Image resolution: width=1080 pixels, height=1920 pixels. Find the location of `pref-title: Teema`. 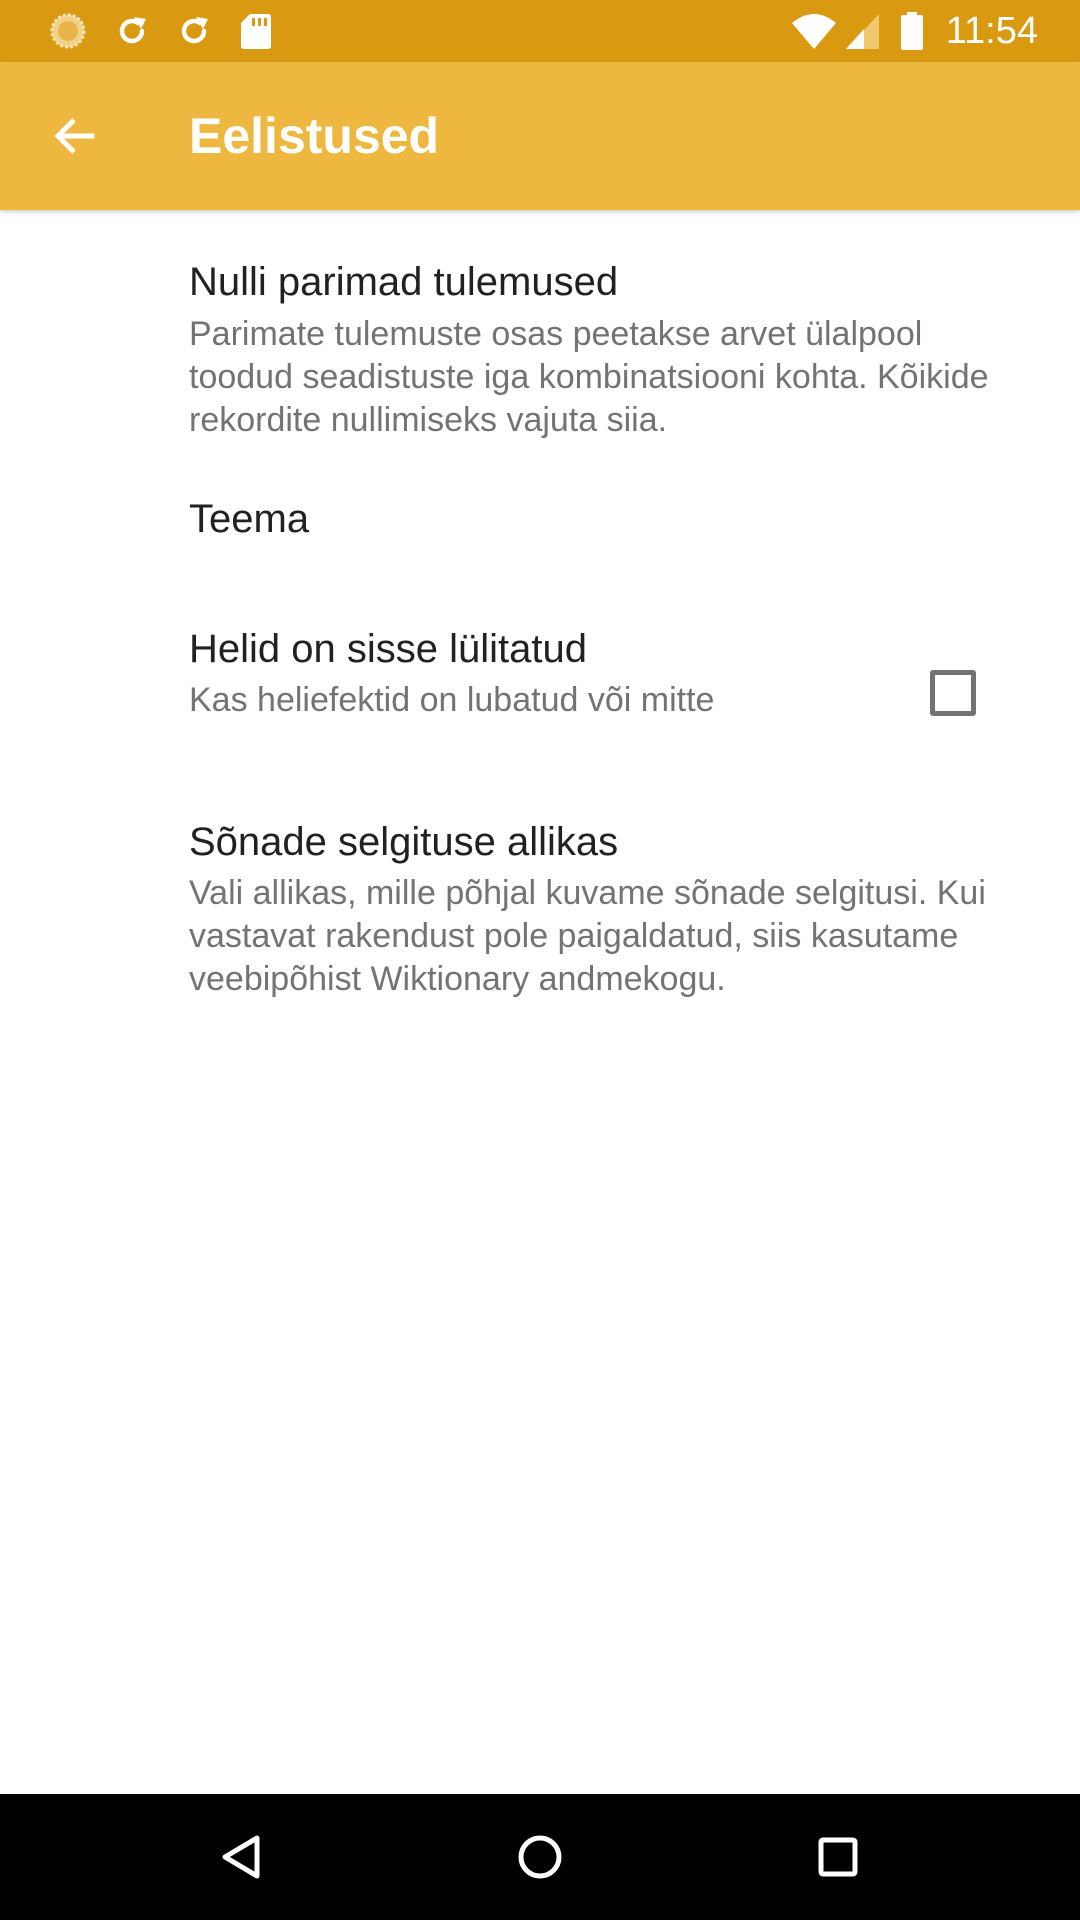

pref-title: Teema is located at coordinates (249, 519).